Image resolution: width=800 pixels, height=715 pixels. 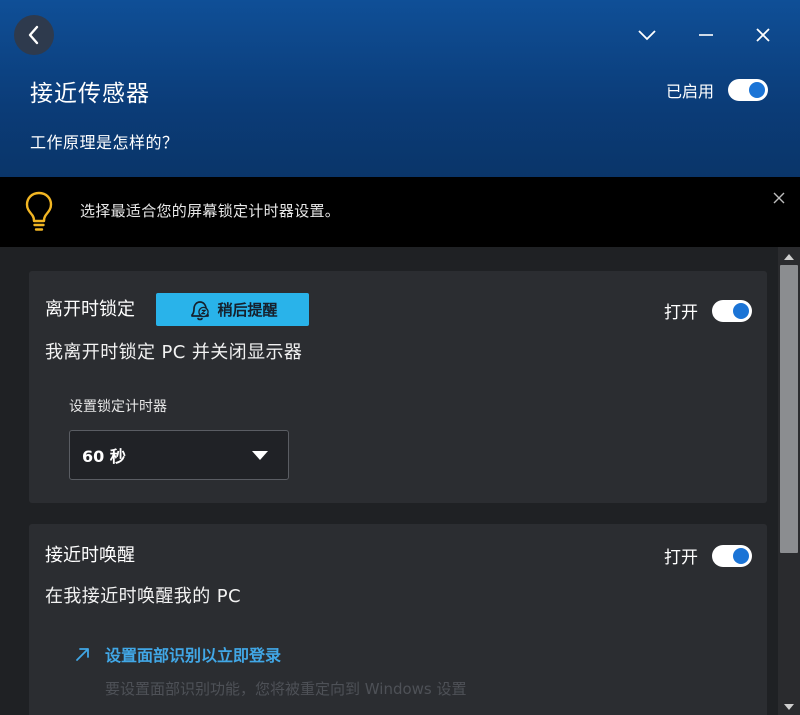 I want to click on scroll-up-button, so click(x=789, y=257).